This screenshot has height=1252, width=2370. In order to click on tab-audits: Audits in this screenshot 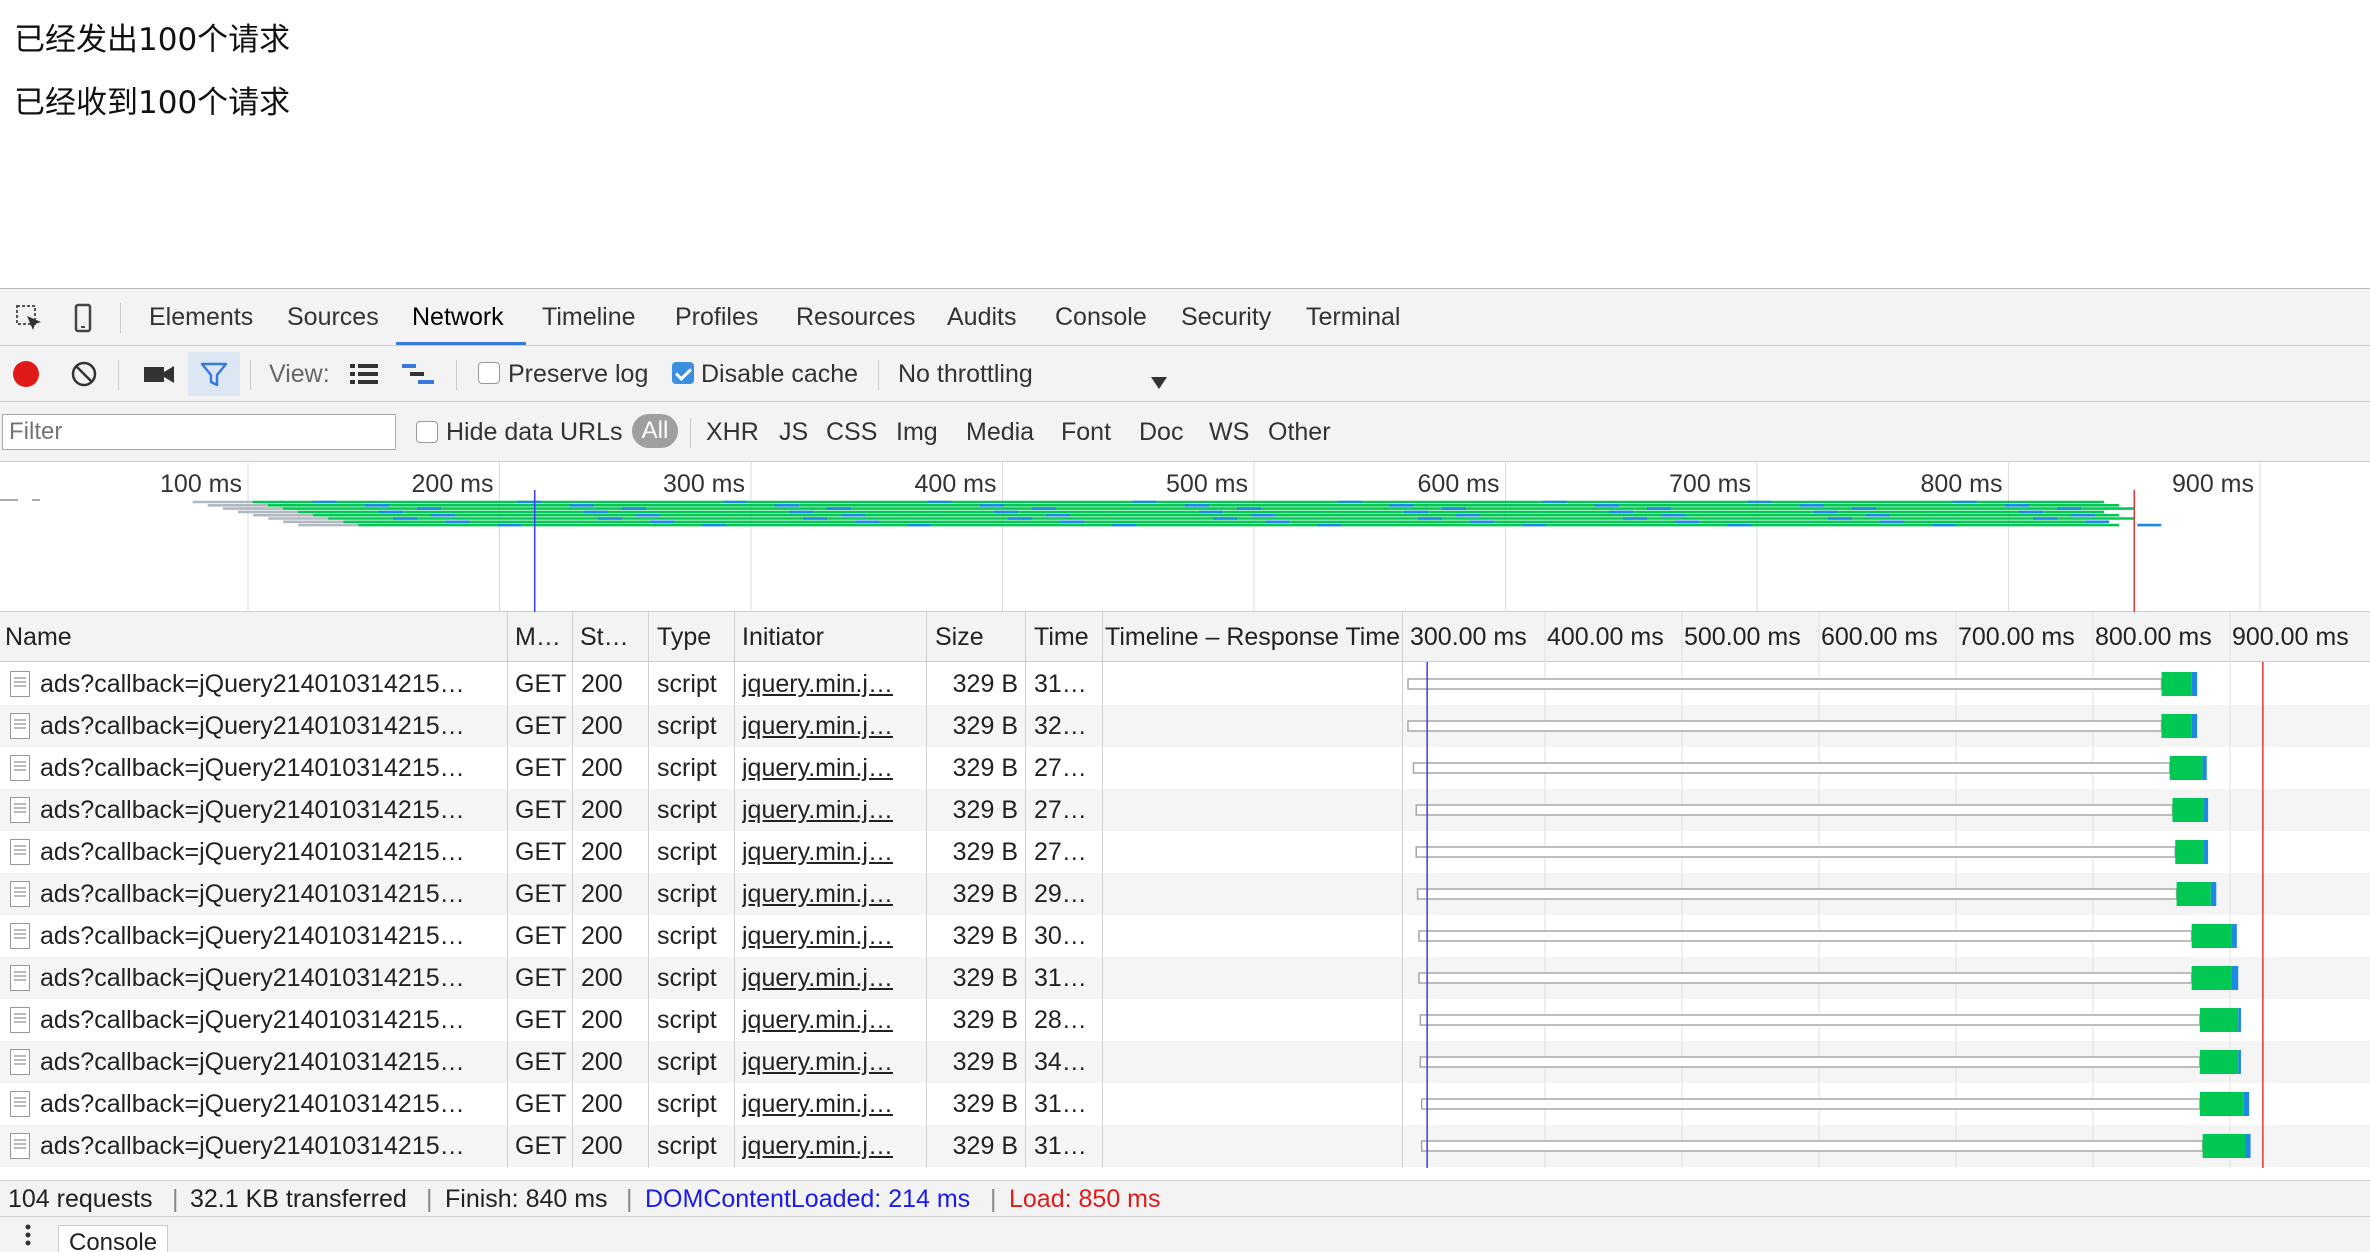, I will do `click(981, 317)`.